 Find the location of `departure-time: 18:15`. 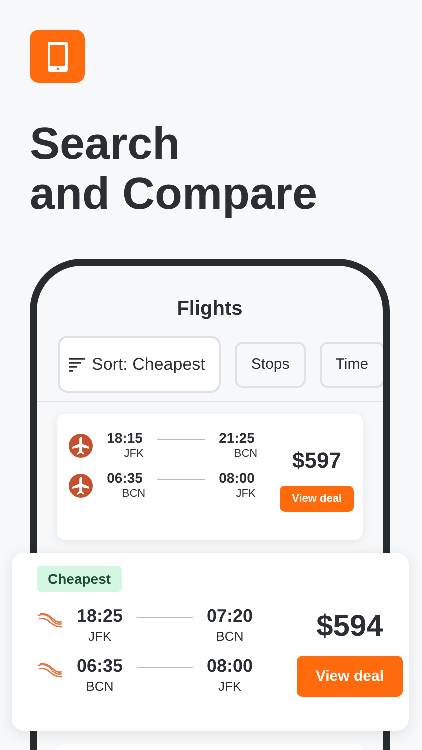

departure-time: 18:15 is located at coordinates (125, 438).